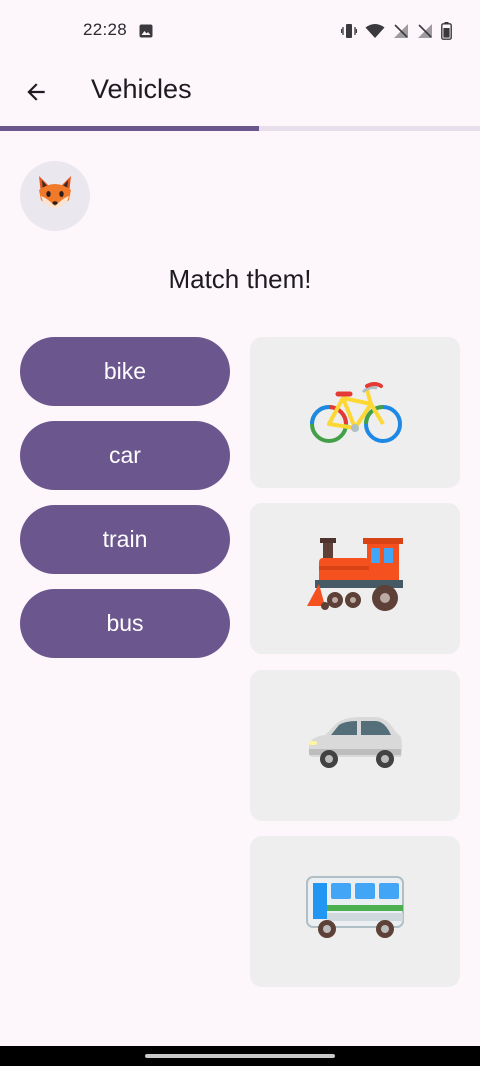 This screenshot has height=1066, width=480. I want to click on bus-icon, so click(355, 911).